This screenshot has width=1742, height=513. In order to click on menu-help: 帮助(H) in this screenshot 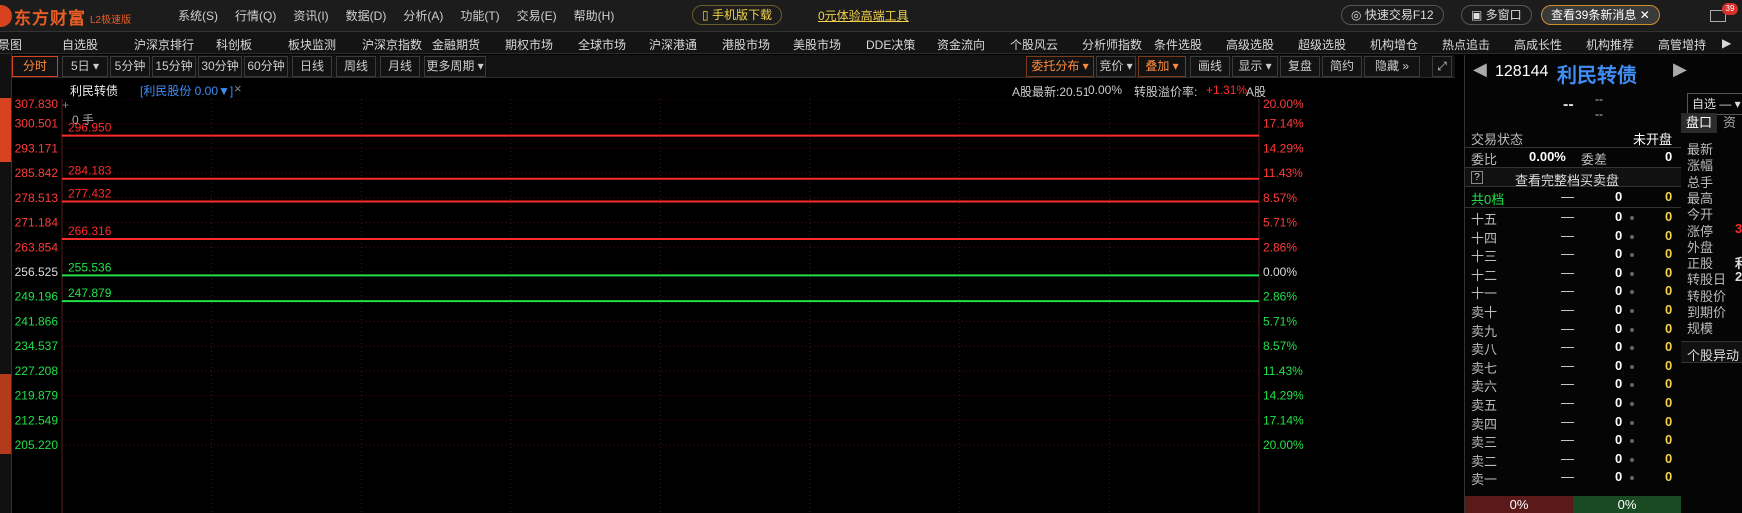, I will do `click(594, 15)`.